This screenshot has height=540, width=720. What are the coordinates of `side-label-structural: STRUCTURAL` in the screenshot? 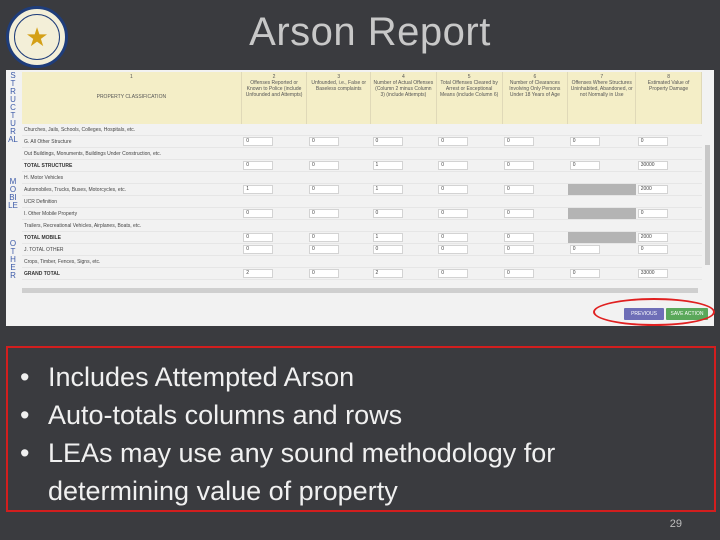 It's located at (13, 107).